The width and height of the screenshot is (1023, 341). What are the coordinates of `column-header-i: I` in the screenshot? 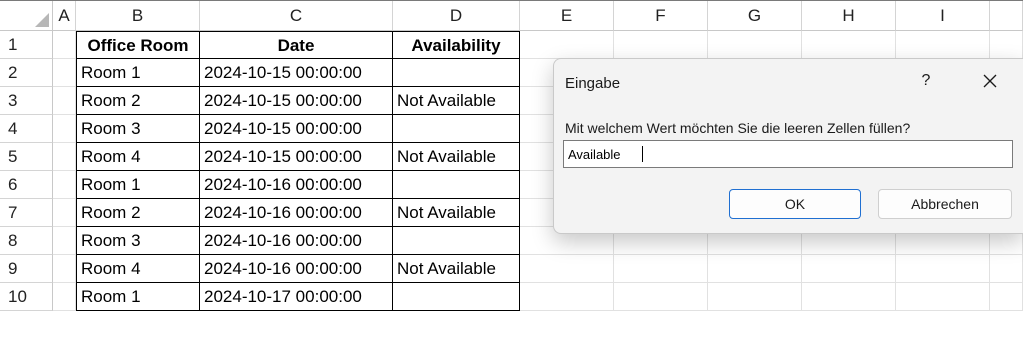 It's located at (943, 16).